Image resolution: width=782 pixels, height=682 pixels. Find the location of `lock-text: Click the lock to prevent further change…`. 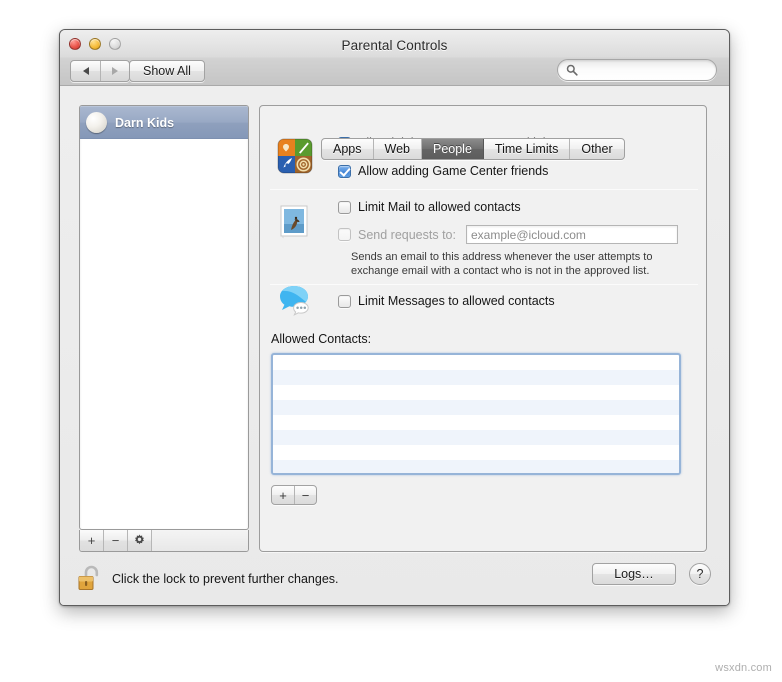

lock-text: Click the lock to prevent further change… is located at coordinates (225, 579).